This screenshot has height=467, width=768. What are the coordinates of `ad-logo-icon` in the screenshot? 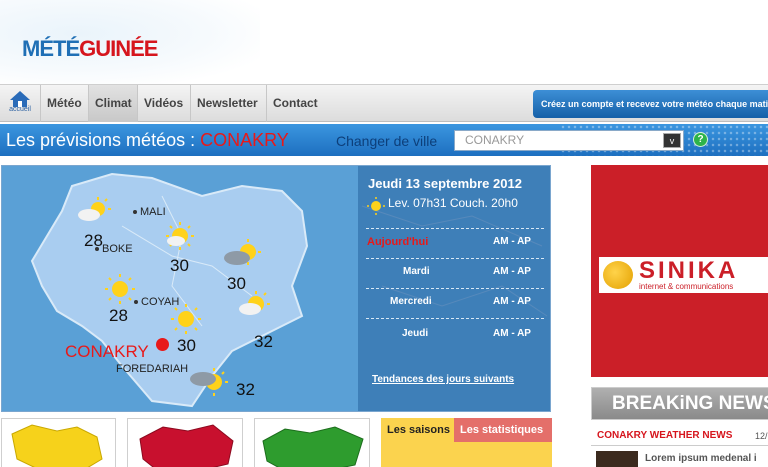 It's located at (618, 275).